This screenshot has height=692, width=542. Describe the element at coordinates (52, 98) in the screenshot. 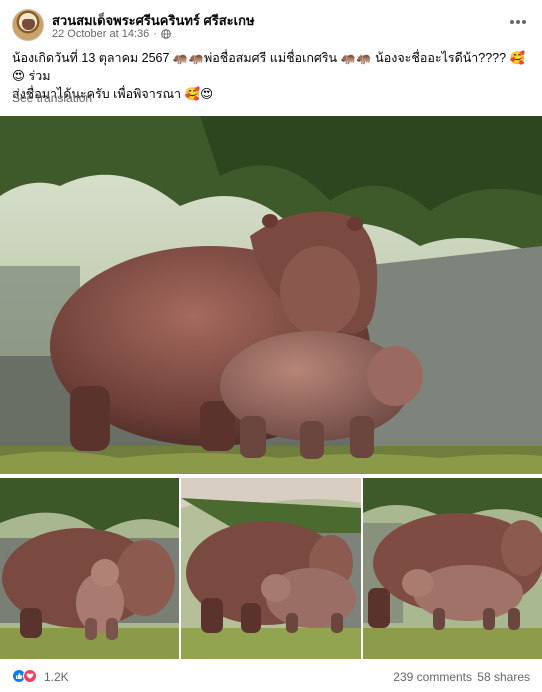

I see `see-translation-link: See translation` at that location.